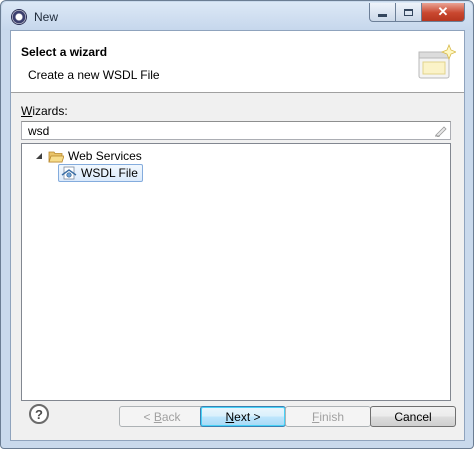  Describe the element at coordinates (440, 130) in the screenshot. I see `clear-filter-icon` at that location.